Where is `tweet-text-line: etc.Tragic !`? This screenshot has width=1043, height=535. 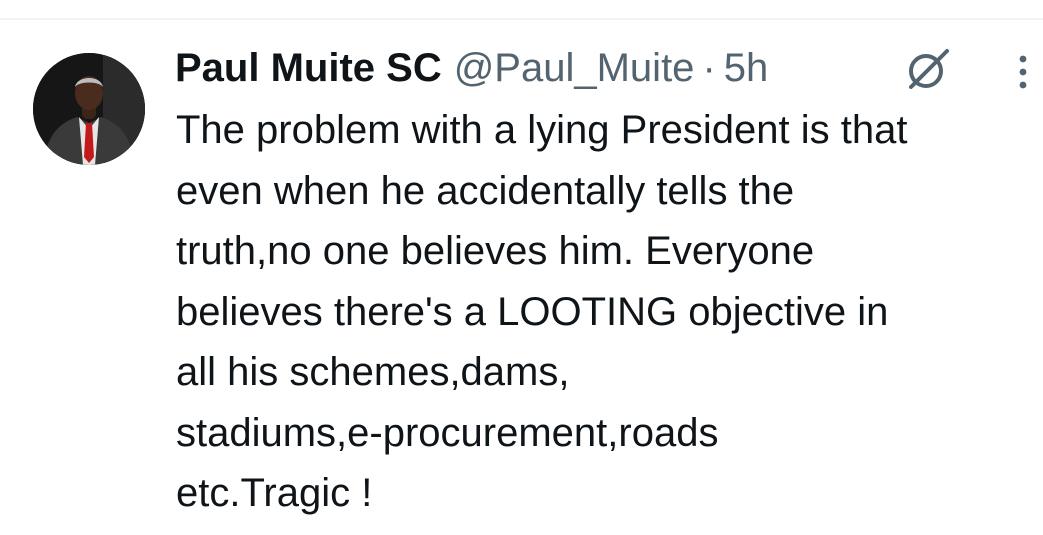 tweet-text-line: etc.Tragic ! is located at coordinates (274, 493).